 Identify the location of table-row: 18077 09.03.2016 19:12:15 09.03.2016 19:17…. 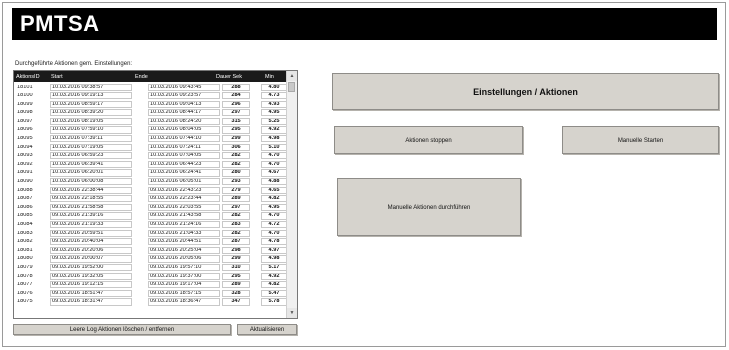
(151, 285).